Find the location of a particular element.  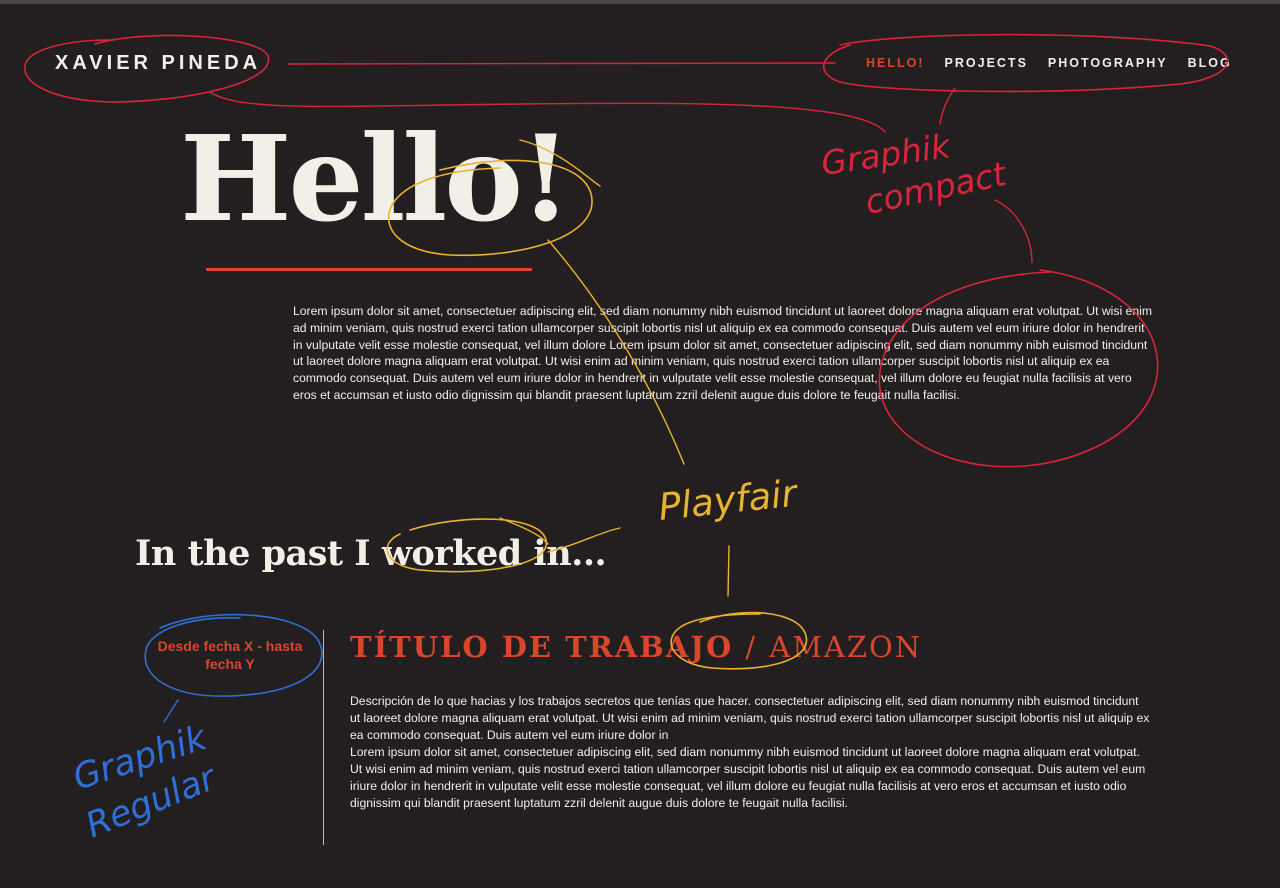

nav-item-projects: PROJECTS is located at coordinates (986, 63).